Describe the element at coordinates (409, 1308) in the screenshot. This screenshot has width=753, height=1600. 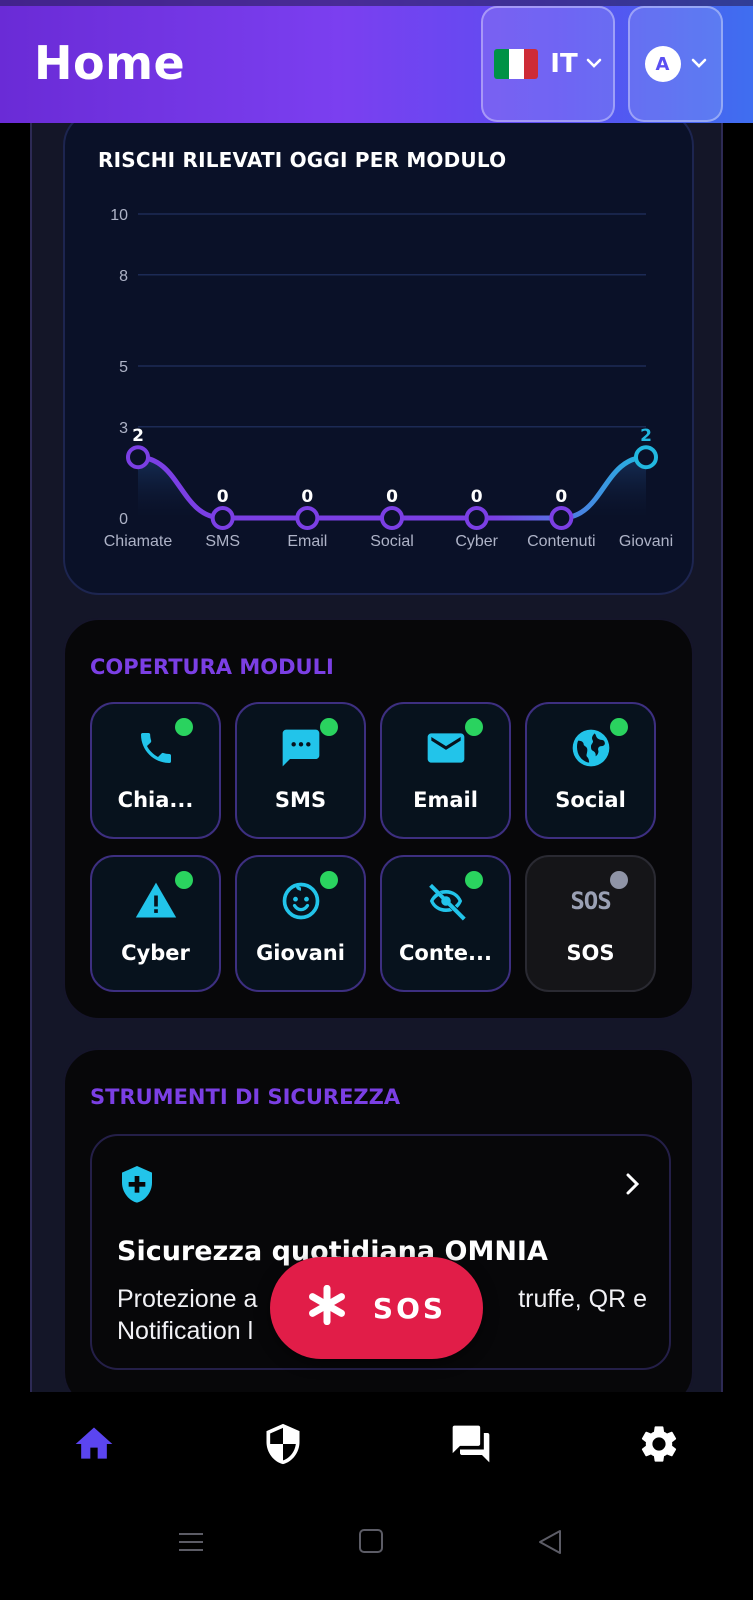
I see `sos-label: SOS` at that location.